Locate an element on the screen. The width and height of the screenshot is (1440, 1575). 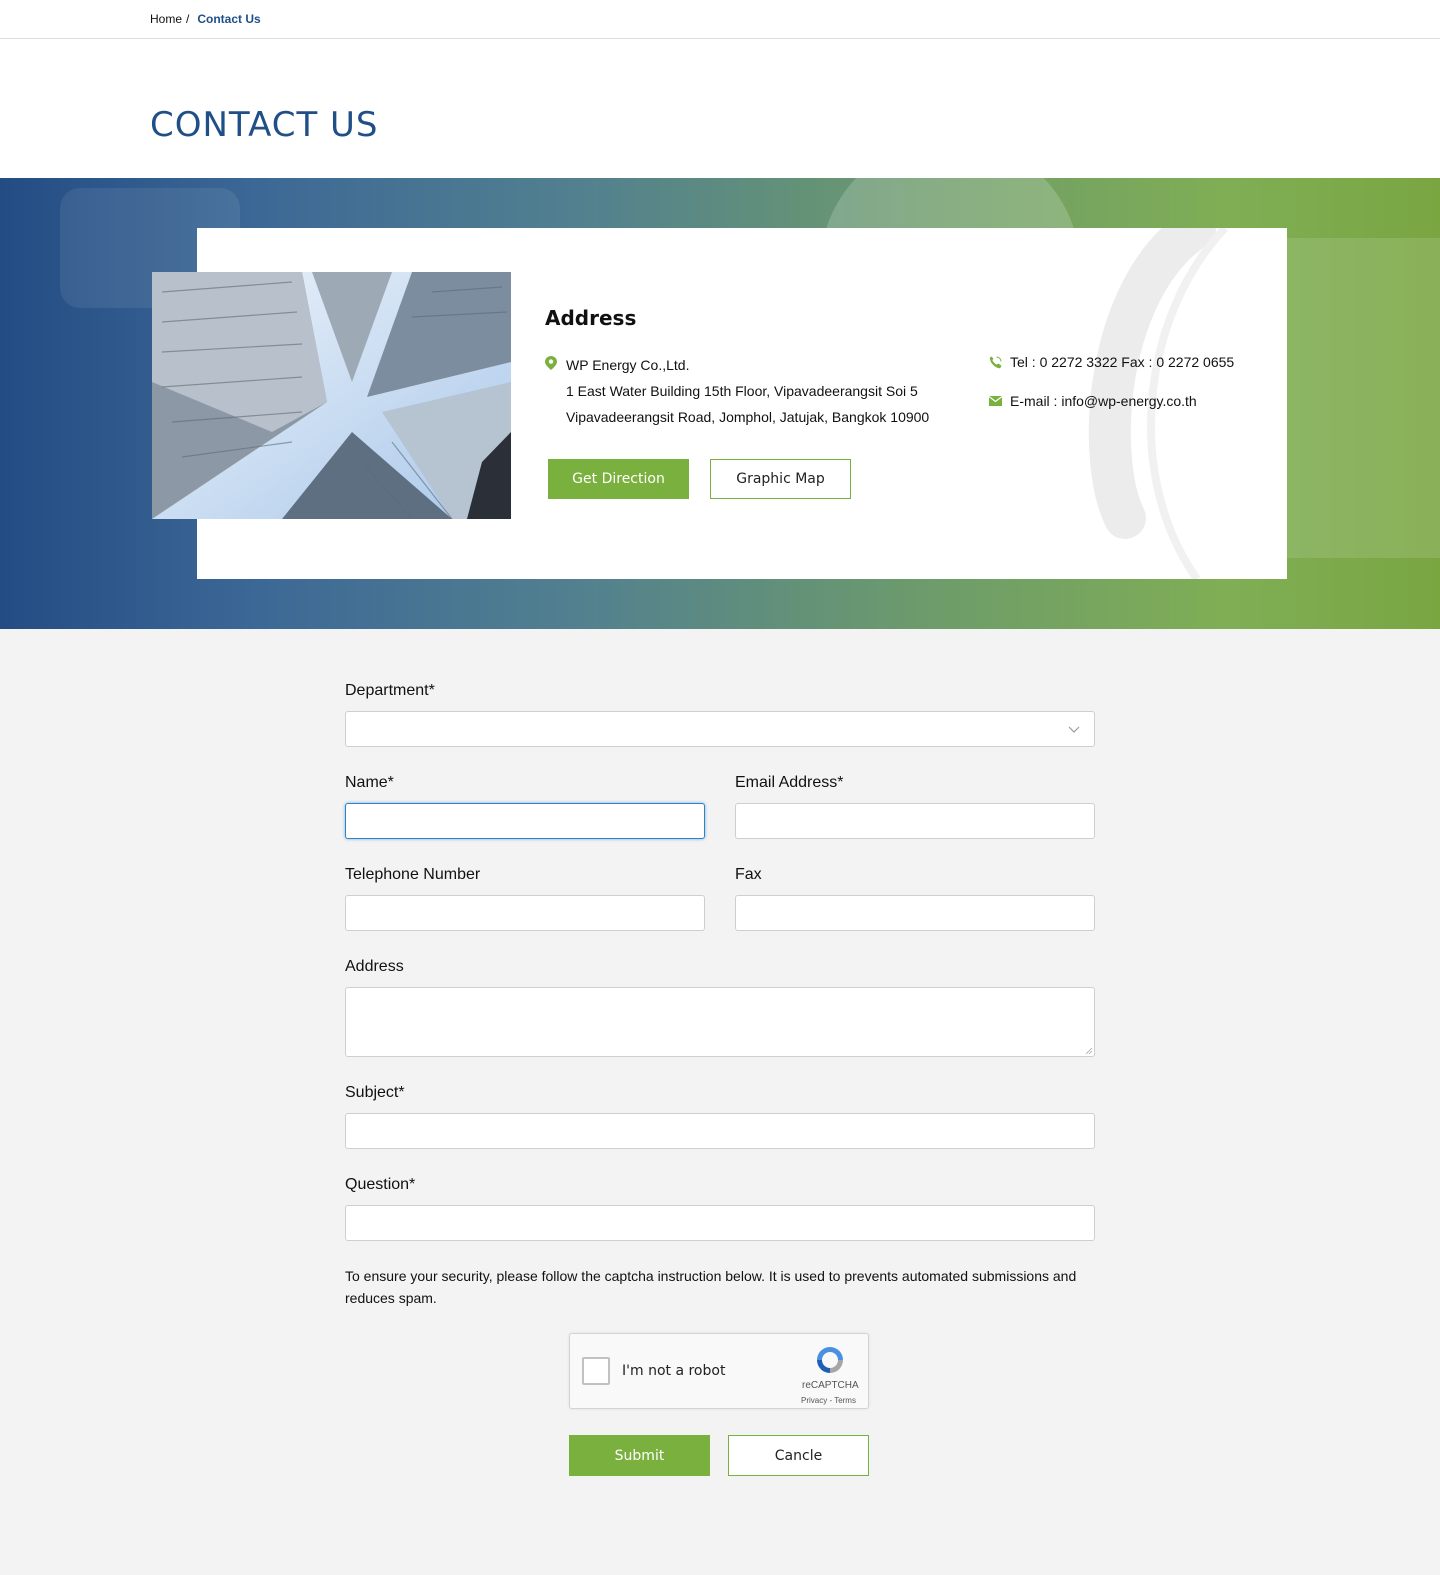
email-text: E-mail : info@wp-energy.co.th is located at coordinates (1103, 401).